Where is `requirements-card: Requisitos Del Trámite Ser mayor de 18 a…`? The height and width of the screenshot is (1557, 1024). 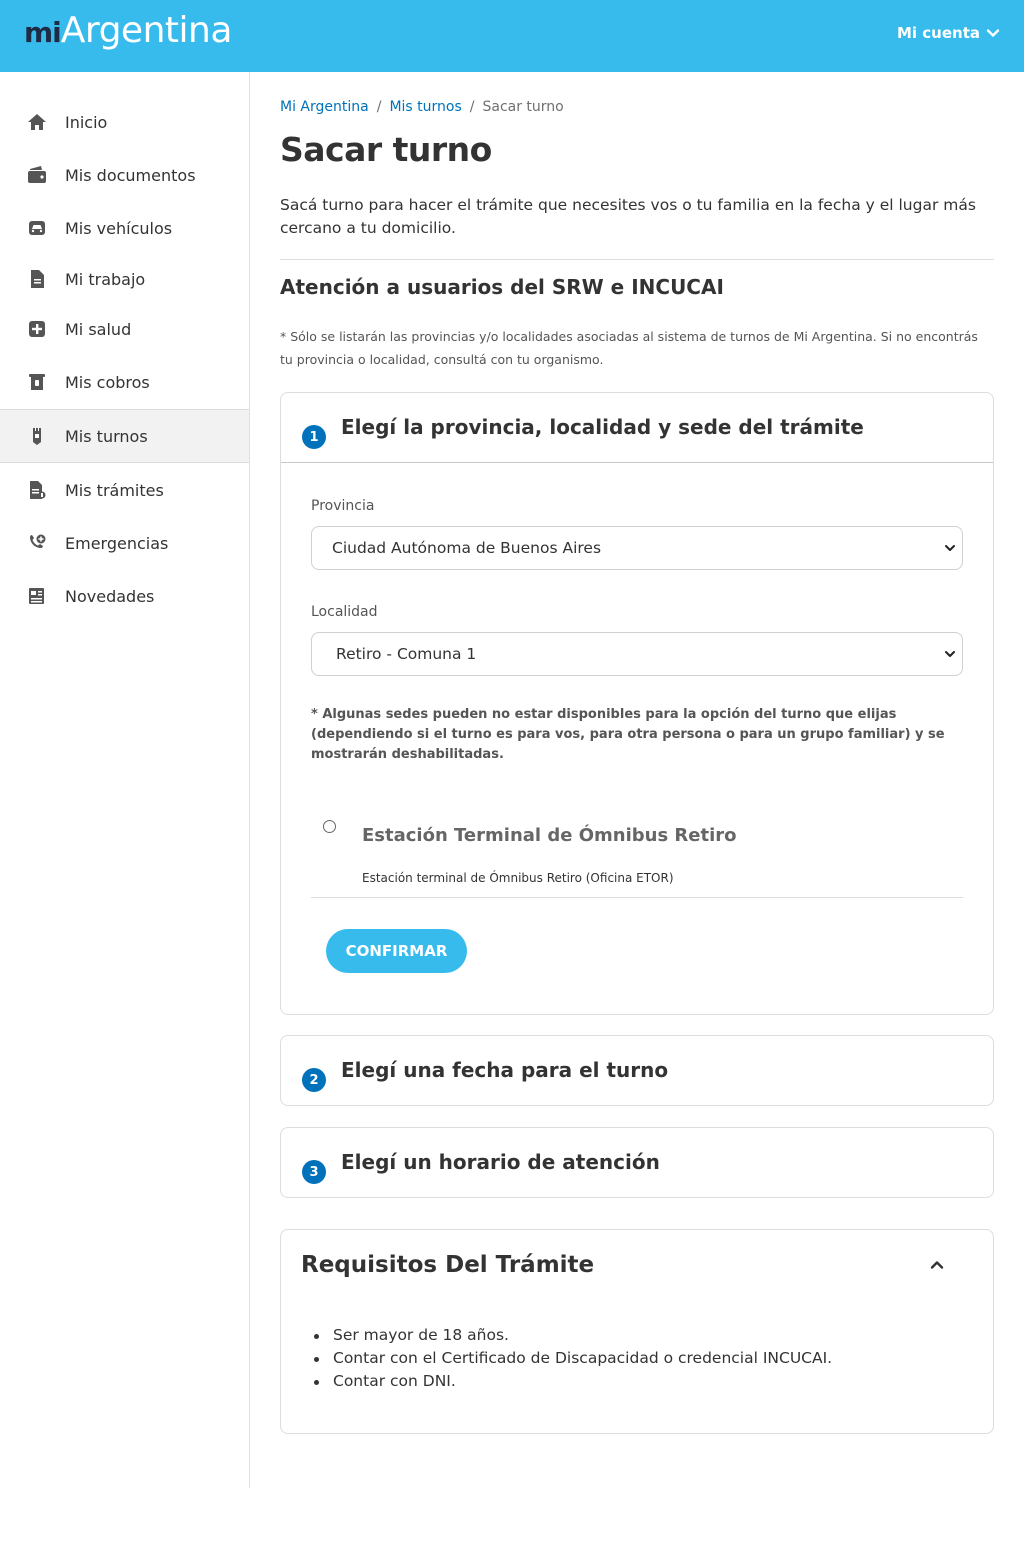 requirements-card: Requisitos Del Trámite Ser mayor de 18 a… is located at coordinates (637, 1331).